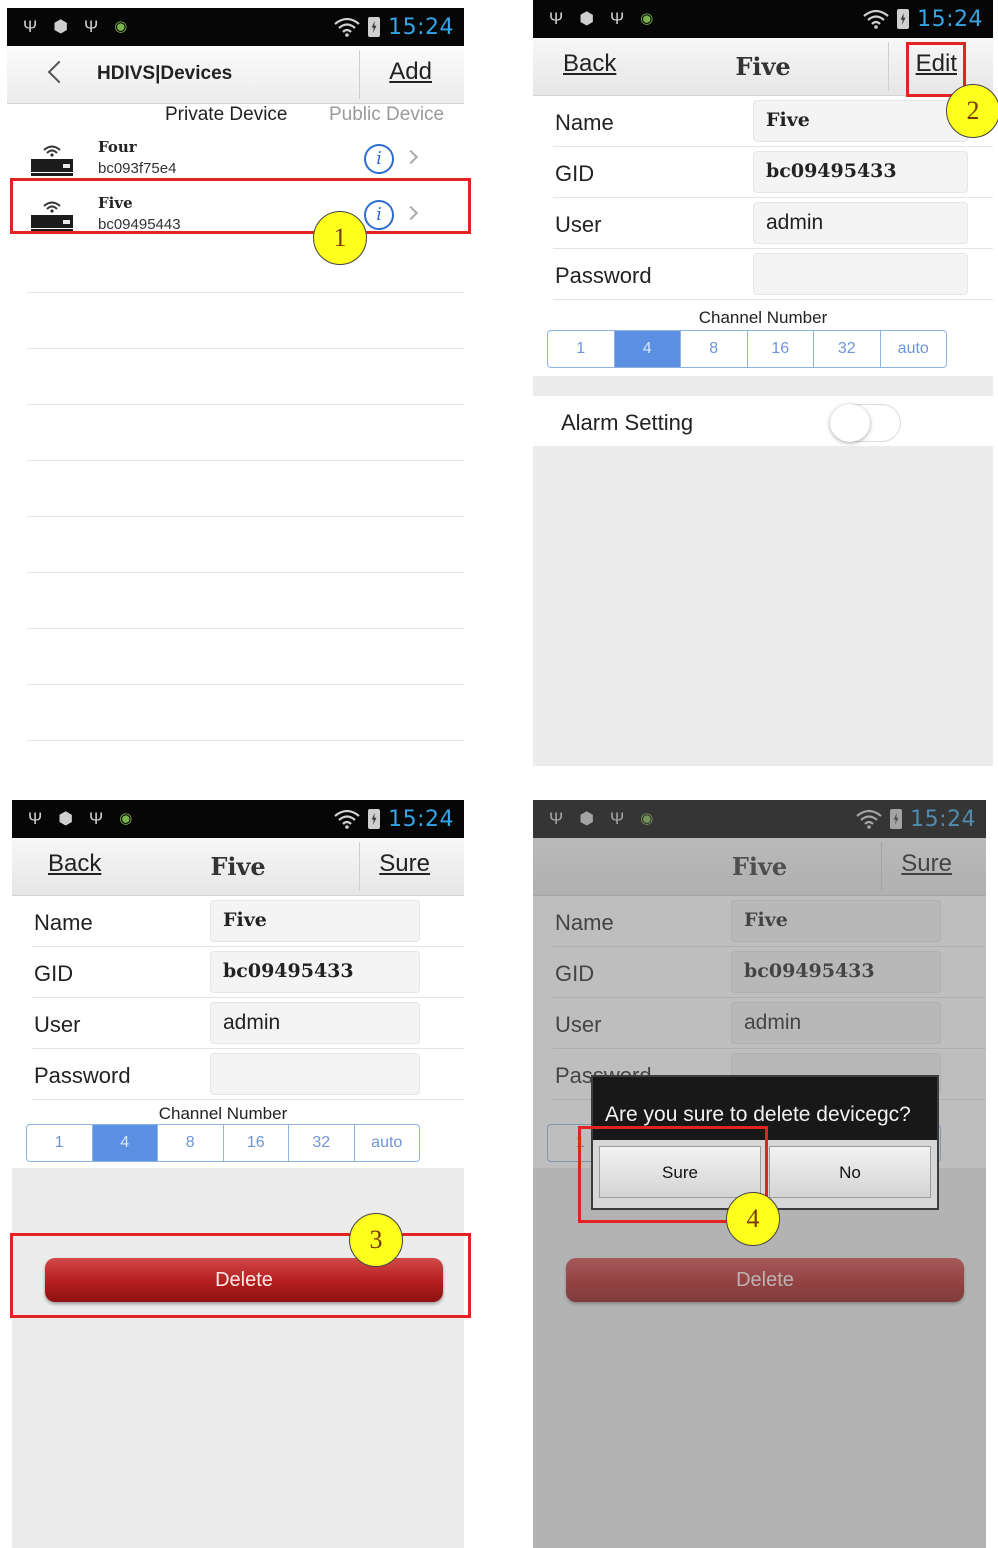 This screenshot has width=998, height=1548. Describe the element at coordinates (165, 73) in the screenshot. I see `page-title: HDIVS|Devices` at that location.